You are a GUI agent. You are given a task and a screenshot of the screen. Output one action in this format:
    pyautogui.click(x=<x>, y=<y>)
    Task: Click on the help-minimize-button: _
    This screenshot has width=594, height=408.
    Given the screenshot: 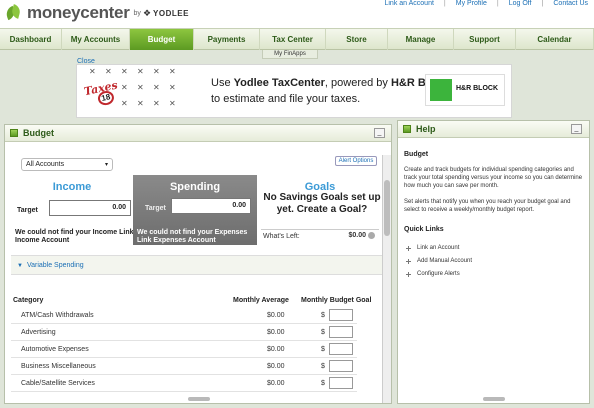 What is the action you would take?
    pyautogui.click(x=576, y=129)
    